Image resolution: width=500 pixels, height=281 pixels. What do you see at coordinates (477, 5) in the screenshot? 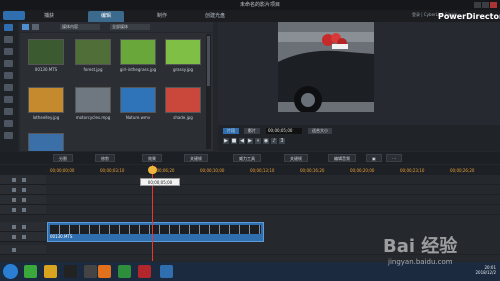
I see `minimize-icon` at bounding box center [477, 5].